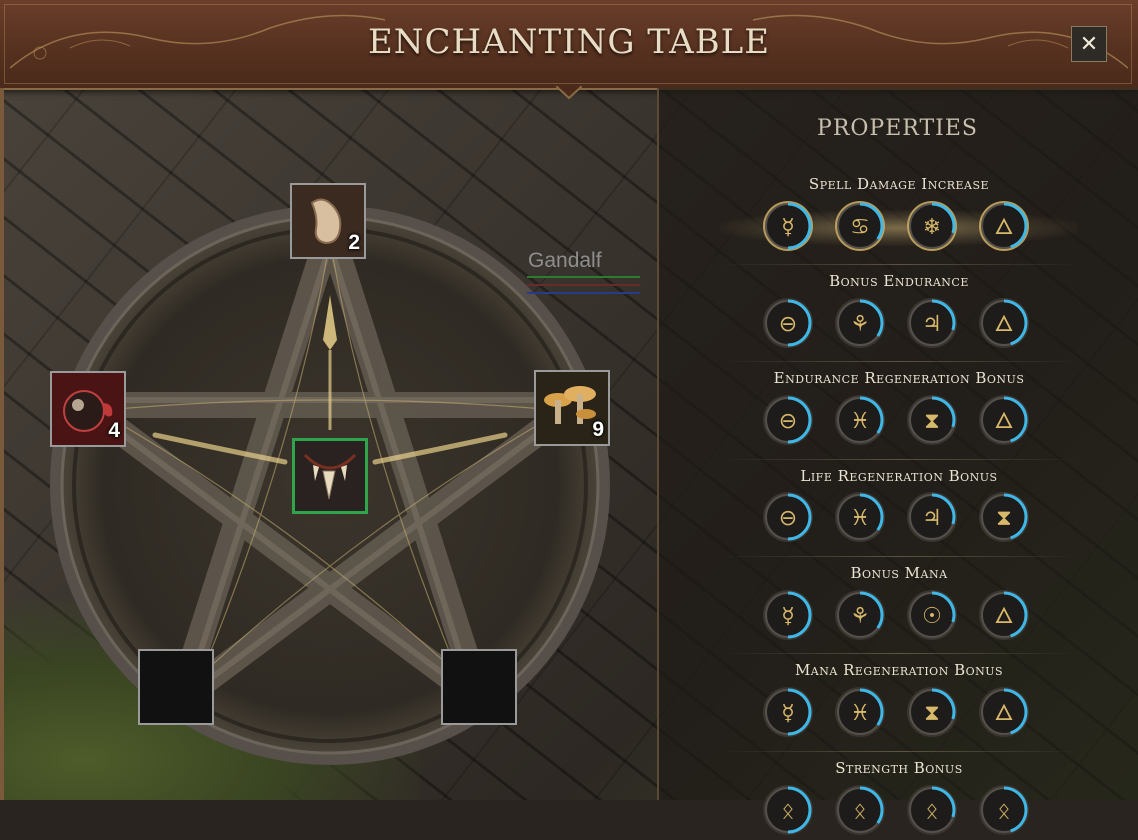 Image resolution: width=1138 pixels, height=840 pixels. Describe the element at coordinates (899, 184) in the screenshot. I see `property-title: Spell Damage Increase` at that location.